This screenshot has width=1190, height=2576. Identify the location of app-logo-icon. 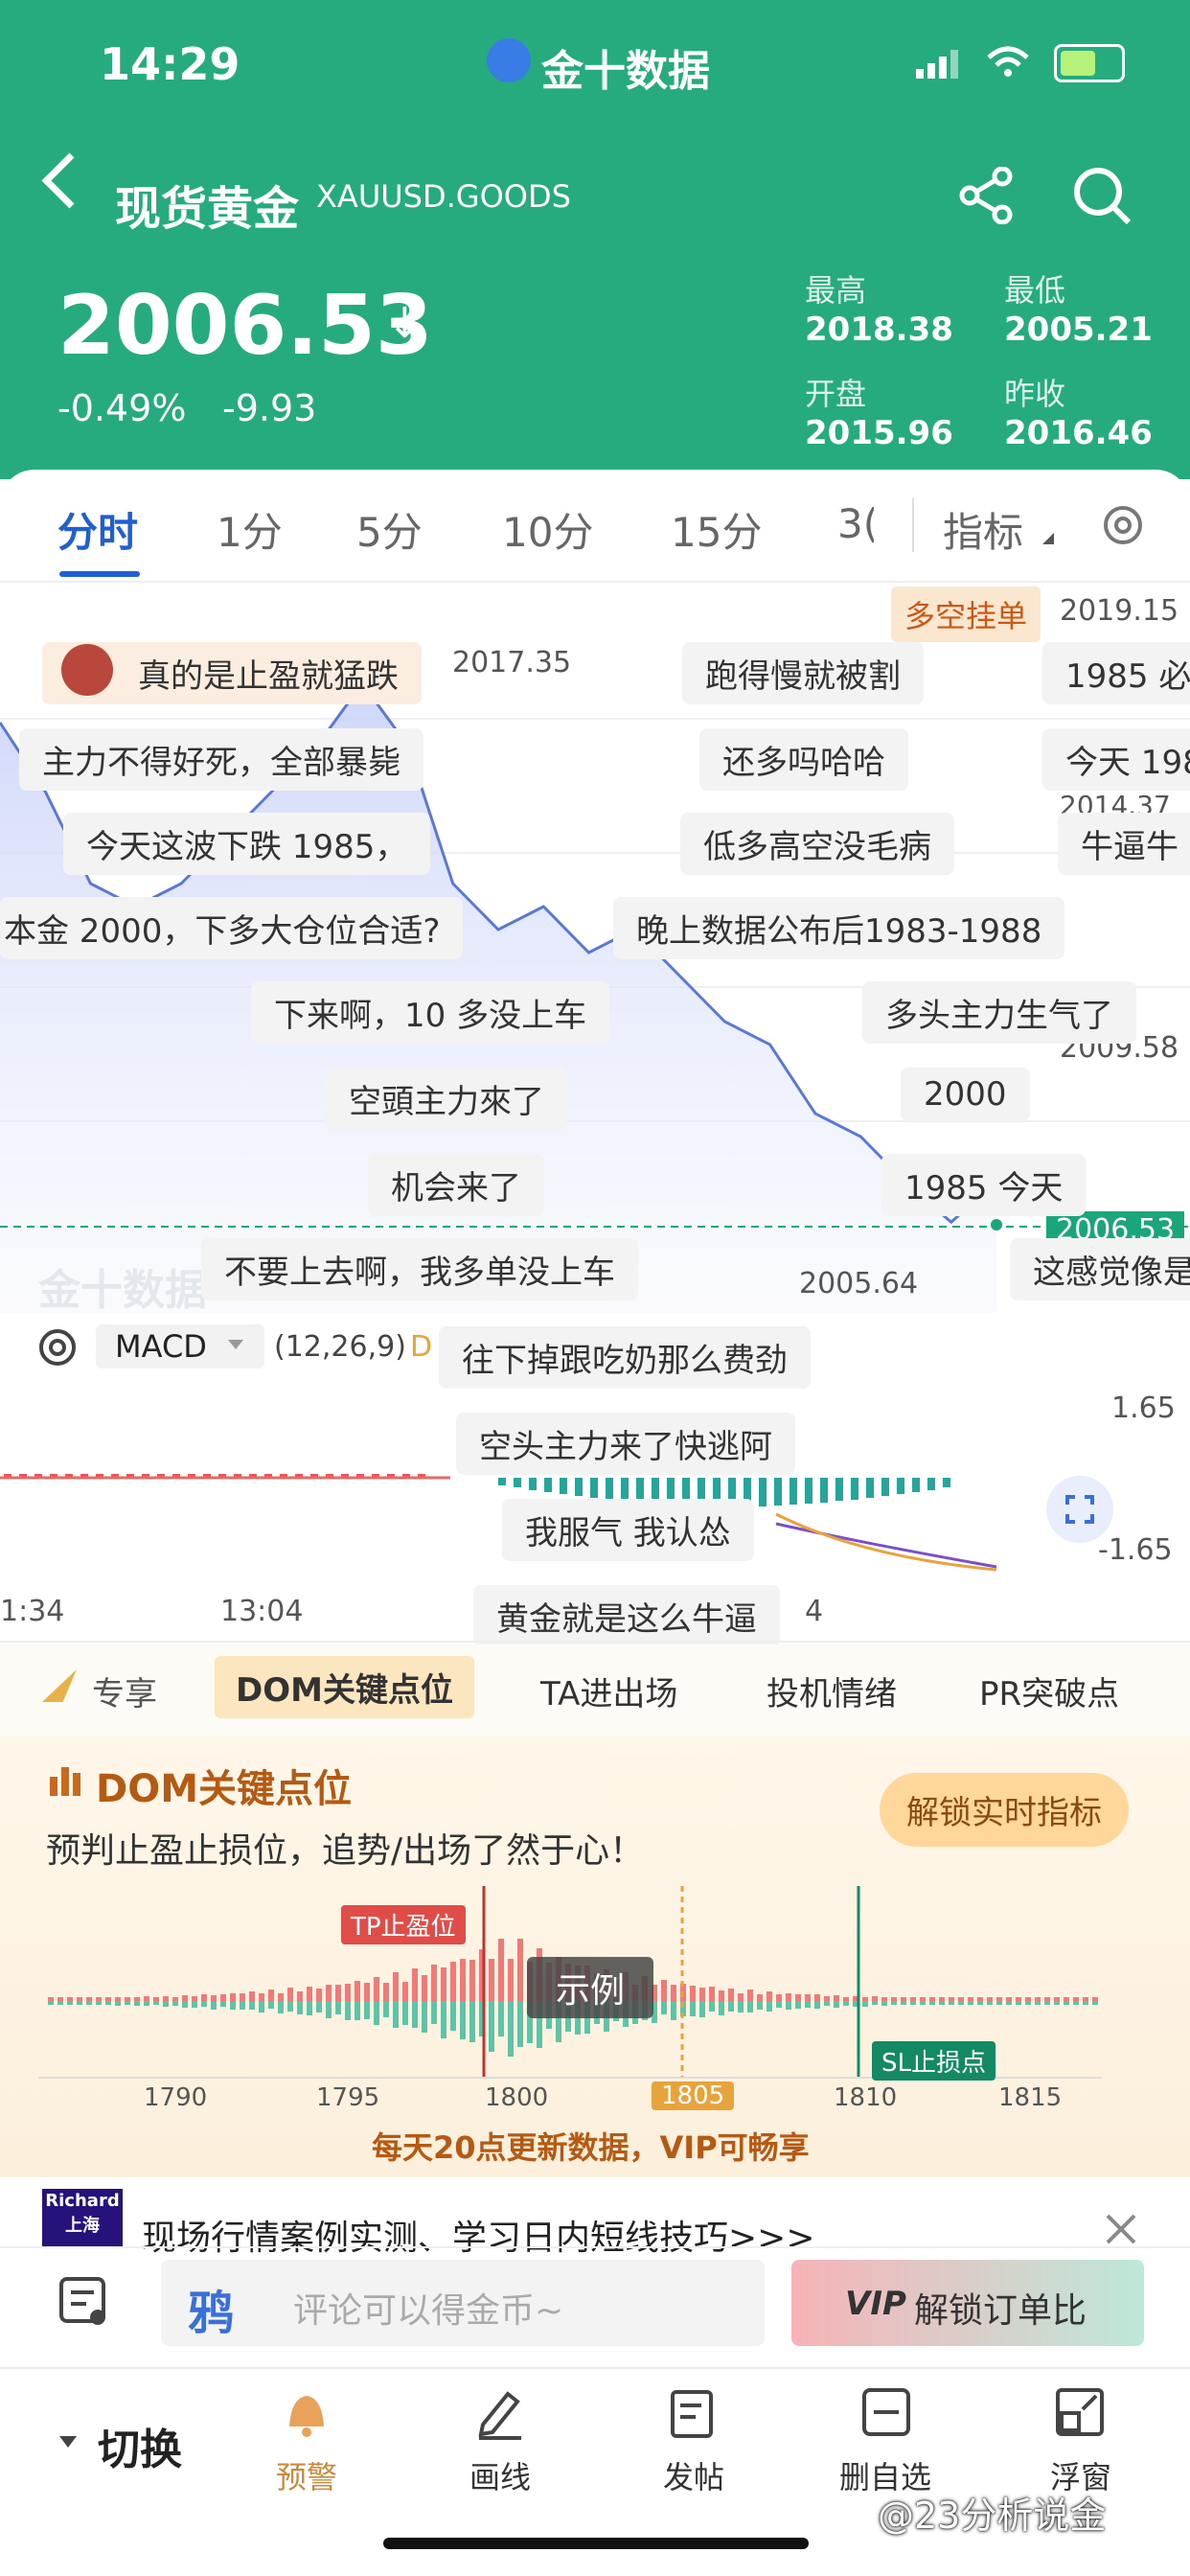
(509, 60).